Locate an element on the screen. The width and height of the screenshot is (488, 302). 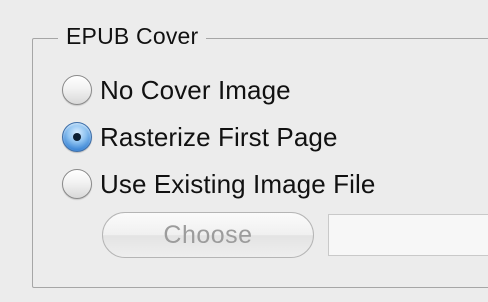
radio-use-existing-image-file: Use Existing Image File is located at coordinates (218, 184).